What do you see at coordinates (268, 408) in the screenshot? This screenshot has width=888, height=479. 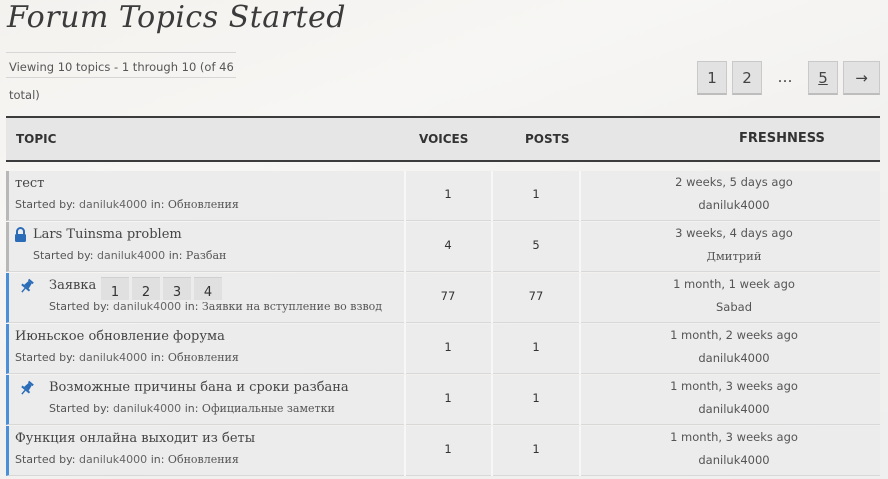 I see `forum-link: Официальные заметки` at bounding box center [268, 408].